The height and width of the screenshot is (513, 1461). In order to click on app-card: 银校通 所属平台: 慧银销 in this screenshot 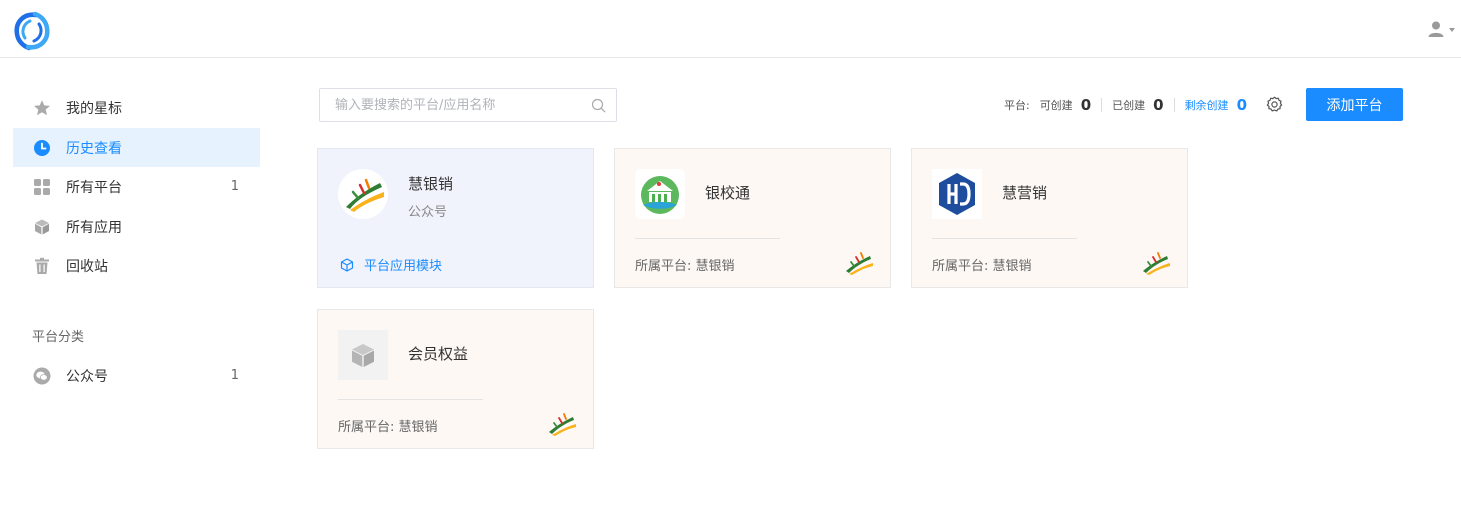, I will do `click(752, 218)`.